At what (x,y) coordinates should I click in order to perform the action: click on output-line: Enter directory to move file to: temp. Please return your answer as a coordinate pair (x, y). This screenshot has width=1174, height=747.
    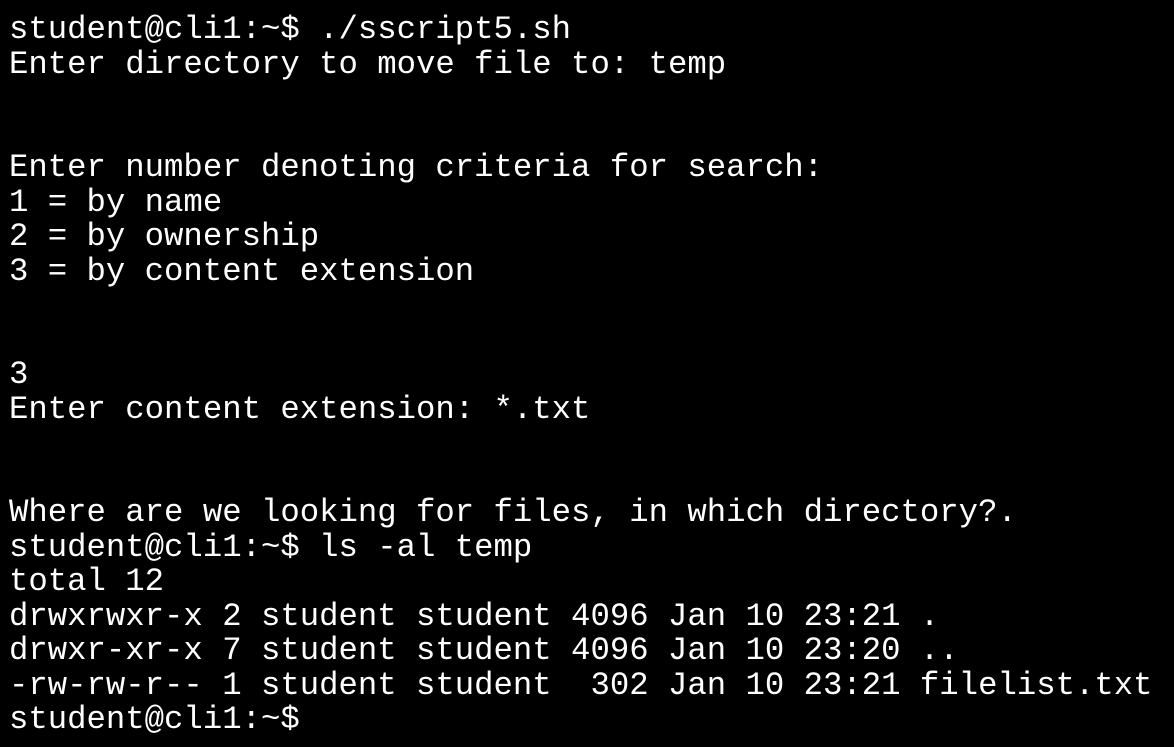
    Looking at the image, I should click on (368, 64).